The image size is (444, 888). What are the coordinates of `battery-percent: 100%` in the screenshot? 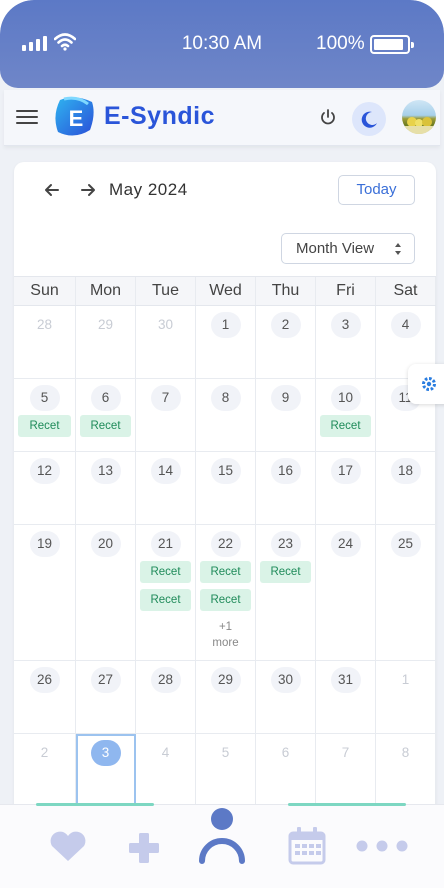 It's located at (340, 43).